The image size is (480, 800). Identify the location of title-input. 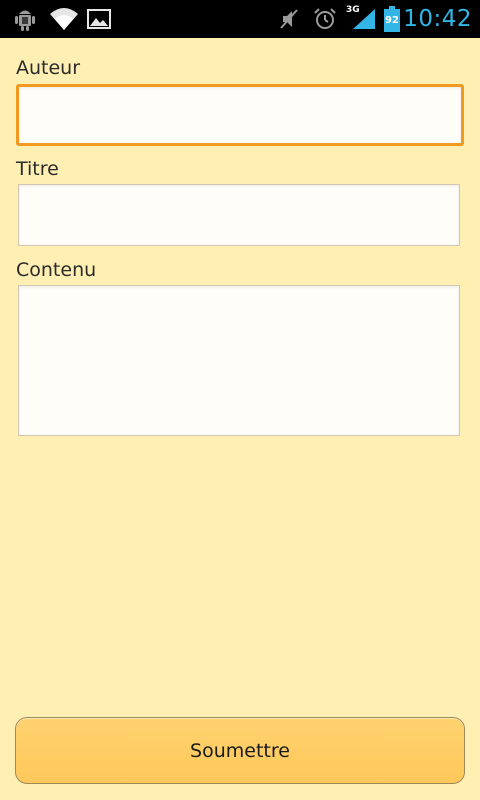
(239, 215).